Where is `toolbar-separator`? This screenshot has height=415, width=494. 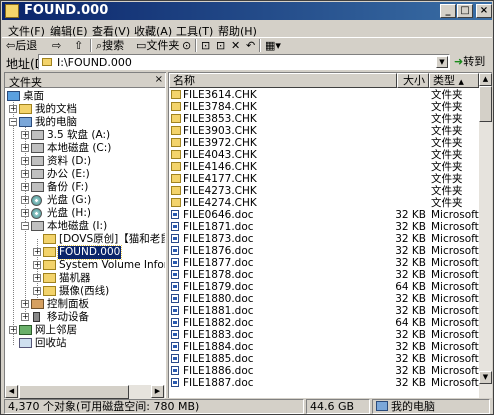 toolbar-separator is located at coordinates (260, 45).